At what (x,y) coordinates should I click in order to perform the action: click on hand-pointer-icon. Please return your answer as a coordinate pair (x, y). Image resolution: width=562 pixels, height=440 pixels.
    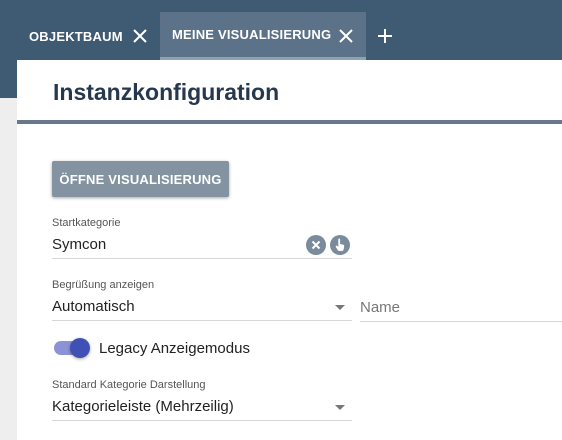
    Looking at the image, I should click on (340, 245).